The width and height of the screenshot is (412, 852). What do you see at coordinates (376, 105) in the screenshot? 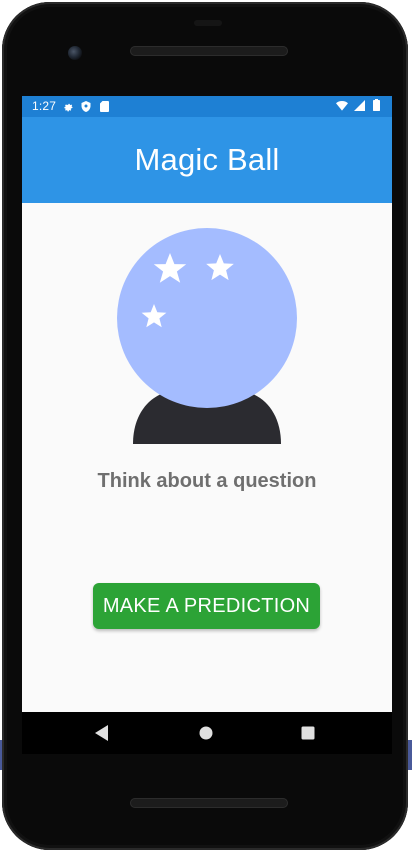
I see `battery-icon` at bounding box center [376, 105].